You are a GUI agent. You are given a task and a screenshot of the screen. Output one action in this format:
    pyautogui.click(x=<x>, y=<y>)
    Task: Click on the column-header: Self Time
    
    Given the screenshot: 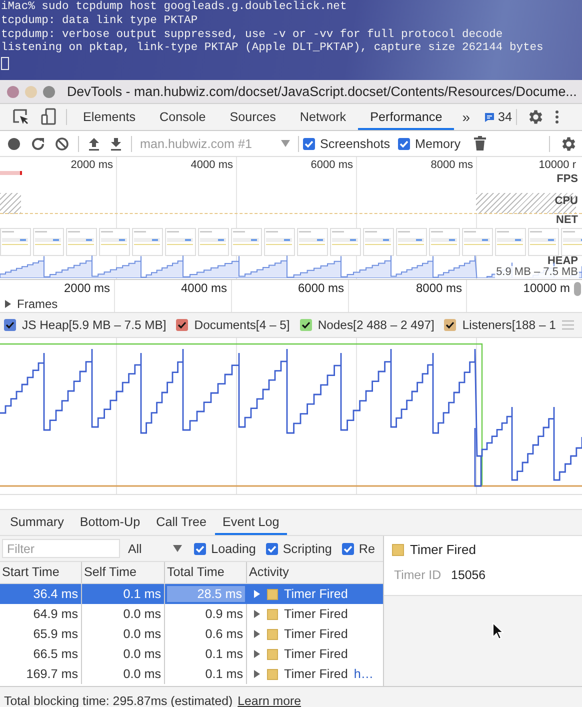 What is the action you would take?
    pyautogui.click(x=123, y=572)
    